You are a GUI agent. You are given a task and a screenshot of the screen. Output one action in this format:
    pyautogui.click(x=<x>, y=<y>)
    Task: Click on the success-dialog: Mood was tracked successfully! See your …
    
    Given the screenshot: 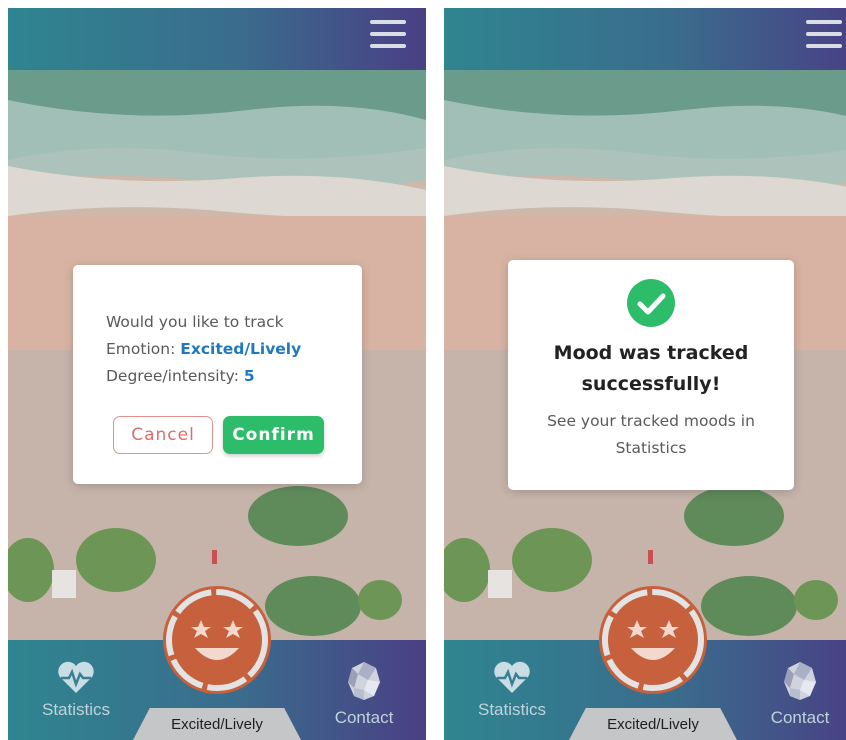 What is the action you would take?
    pyautogui.click(x=651, y=375)
    